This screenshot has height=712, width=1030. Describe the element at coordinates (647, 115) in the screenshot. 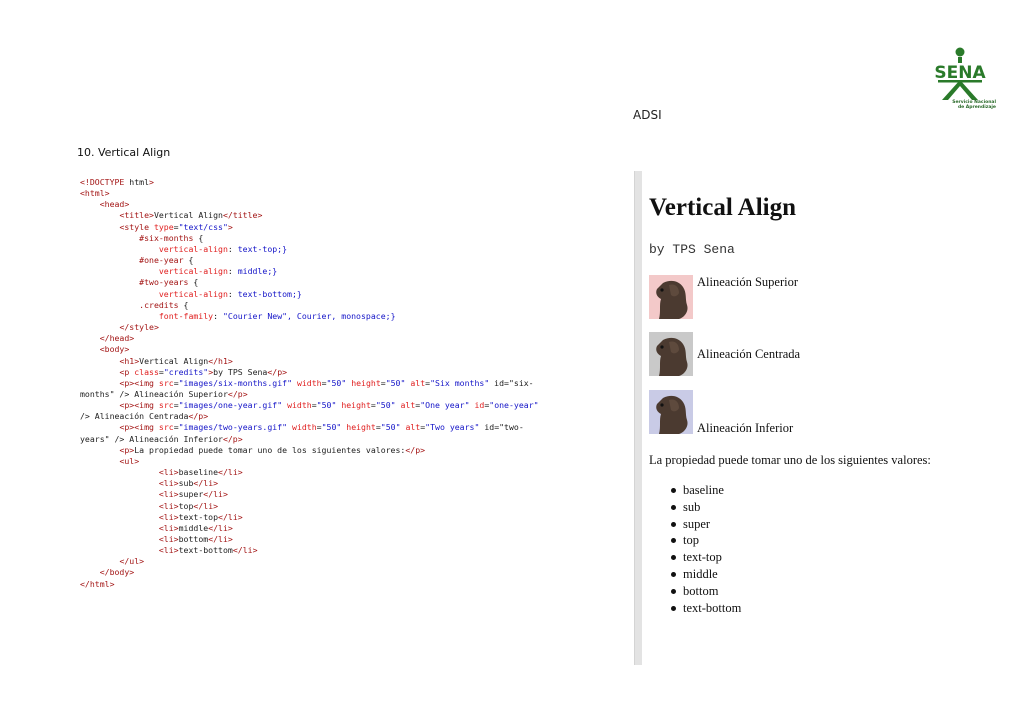

I see `program-label: ADSI` at that location.